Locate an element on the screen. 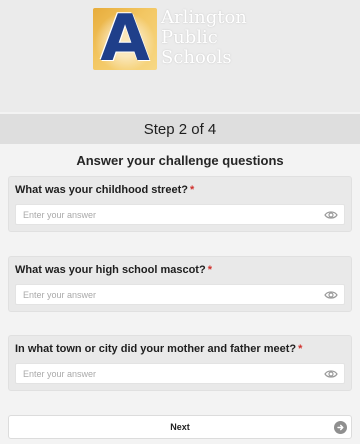 This screenshot has width=360, height=444. question-text-1: What was your childhood street? is located at coordinates (101, 190).